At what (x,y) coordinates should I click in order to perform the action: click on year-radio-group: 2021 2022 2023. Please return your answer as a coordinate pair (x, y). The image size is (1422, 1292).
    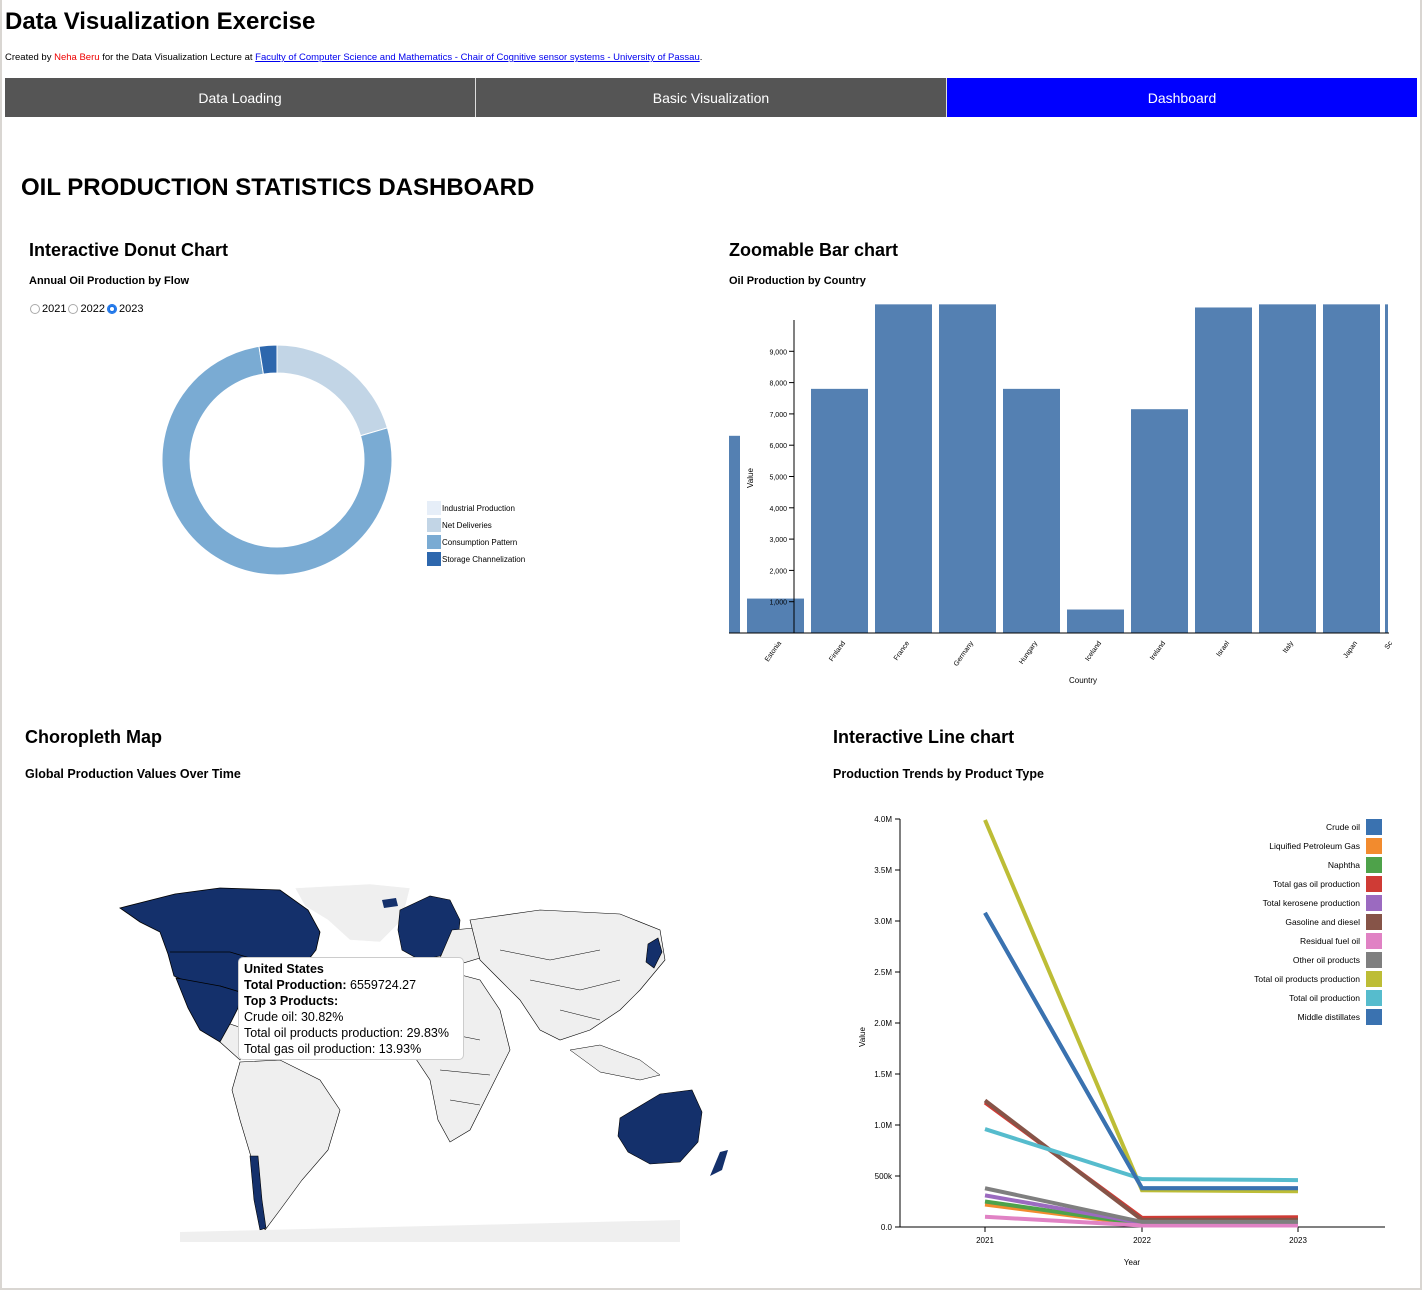
    Looking at the image, I should click on (87, 309).